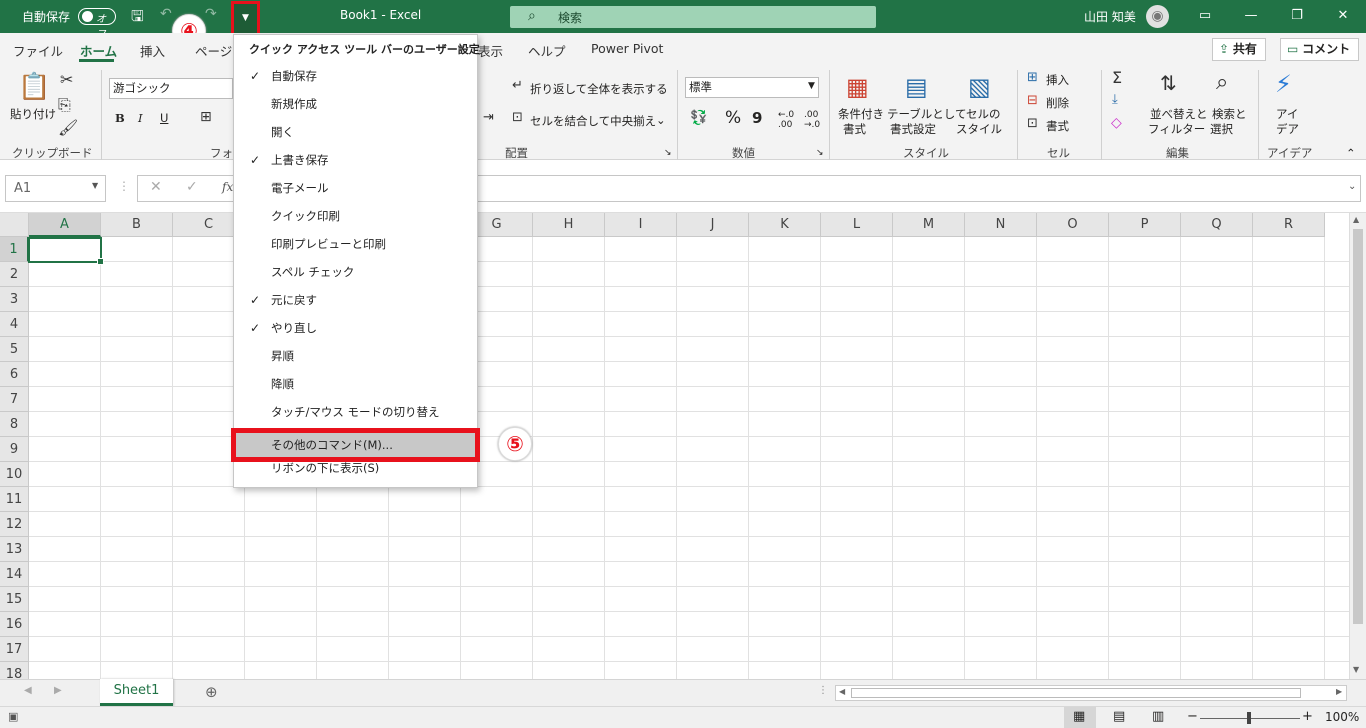 Image resolution: width=1366 pixels, height=728 pixels. Describe the element at coordinates (14, 499) in the screenshot. I see `row-header-11: 11` at that location.